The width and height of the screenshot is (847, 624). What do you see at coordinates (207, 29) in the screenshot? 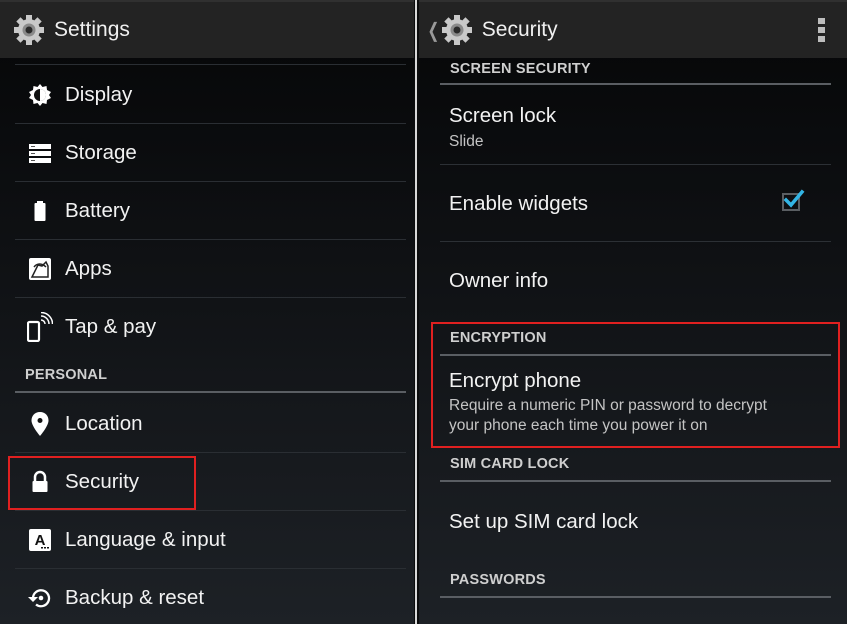
I see `settings-action-bar: Settings` at bounding box center [207, 29].